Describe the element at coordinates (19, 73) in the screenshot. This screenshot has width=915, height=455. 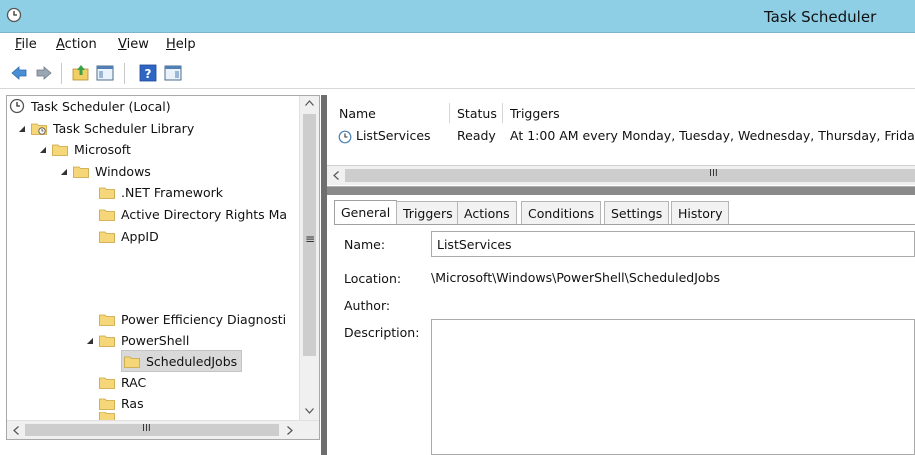
I see `back-arrow-icon` at that location.